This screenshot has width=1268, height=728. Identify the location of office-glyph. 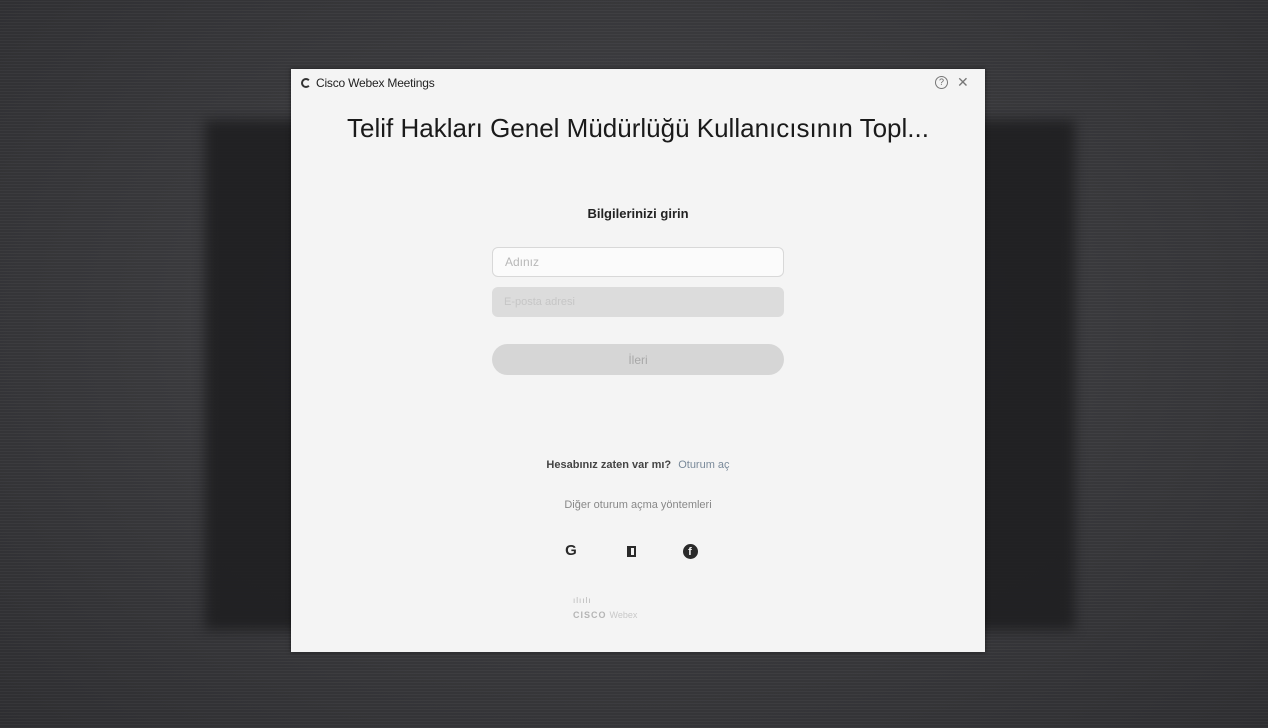
(631, 551).